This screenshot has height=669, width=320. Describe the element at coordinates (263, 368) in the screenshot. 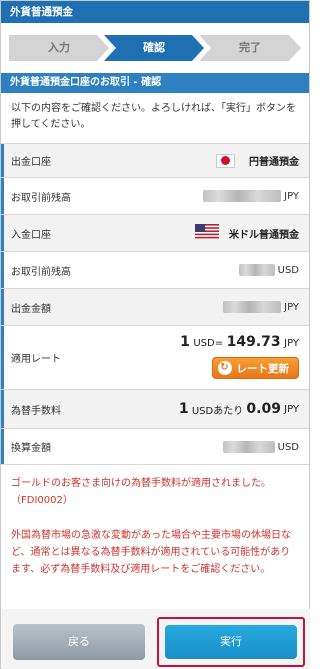

I see `rate-refresh-label: レート更新` at that location.